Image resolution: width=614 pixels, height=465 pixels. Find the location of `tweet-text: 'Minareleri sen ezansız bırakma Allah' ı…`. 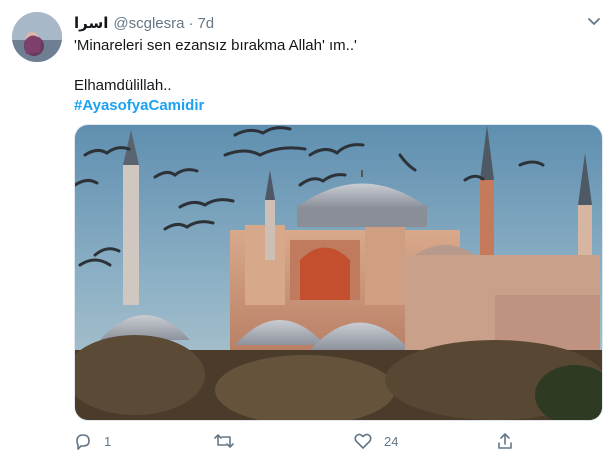

tweet-text: 'Minareleri sen ezansız bırakma Allah' ı… is located at coordinates (334, 76).